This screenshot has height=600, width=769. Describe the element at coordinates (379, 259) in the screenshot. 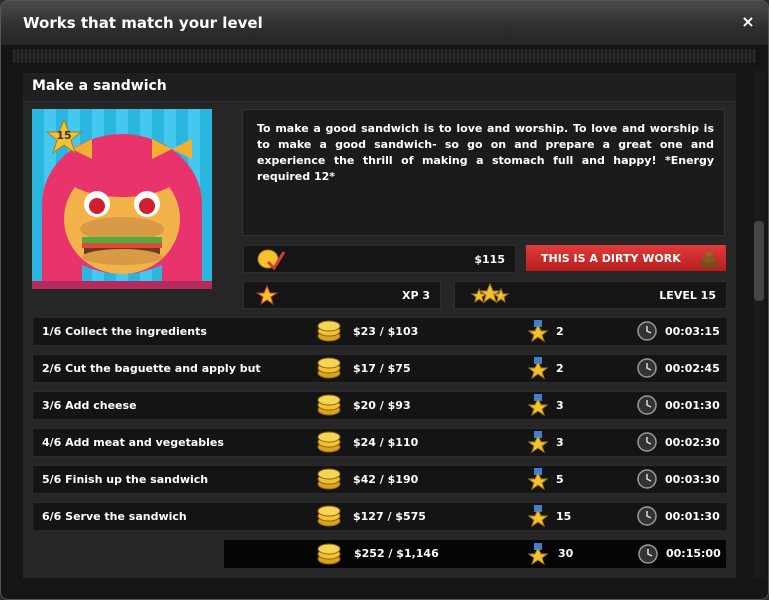

I see `reward-box: $115` at that location.